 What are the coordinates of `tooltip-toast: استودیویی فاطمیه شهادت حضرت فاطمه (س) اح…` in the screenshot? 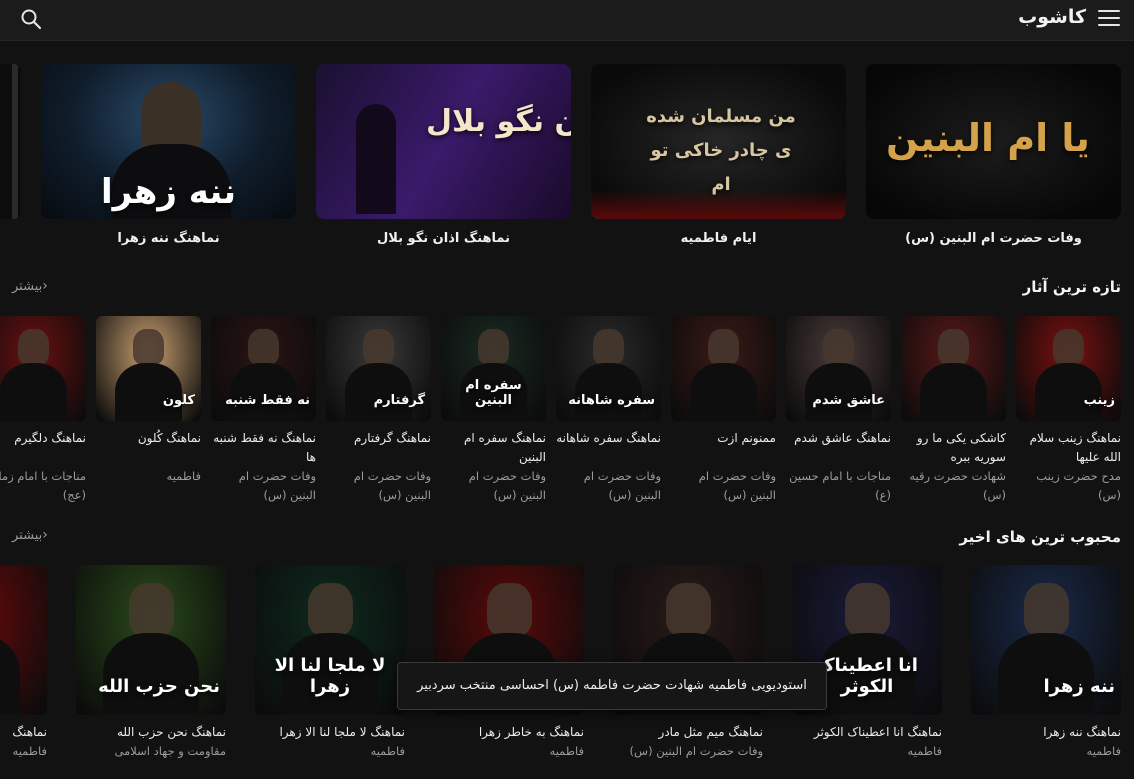 It's located at (612, 686).